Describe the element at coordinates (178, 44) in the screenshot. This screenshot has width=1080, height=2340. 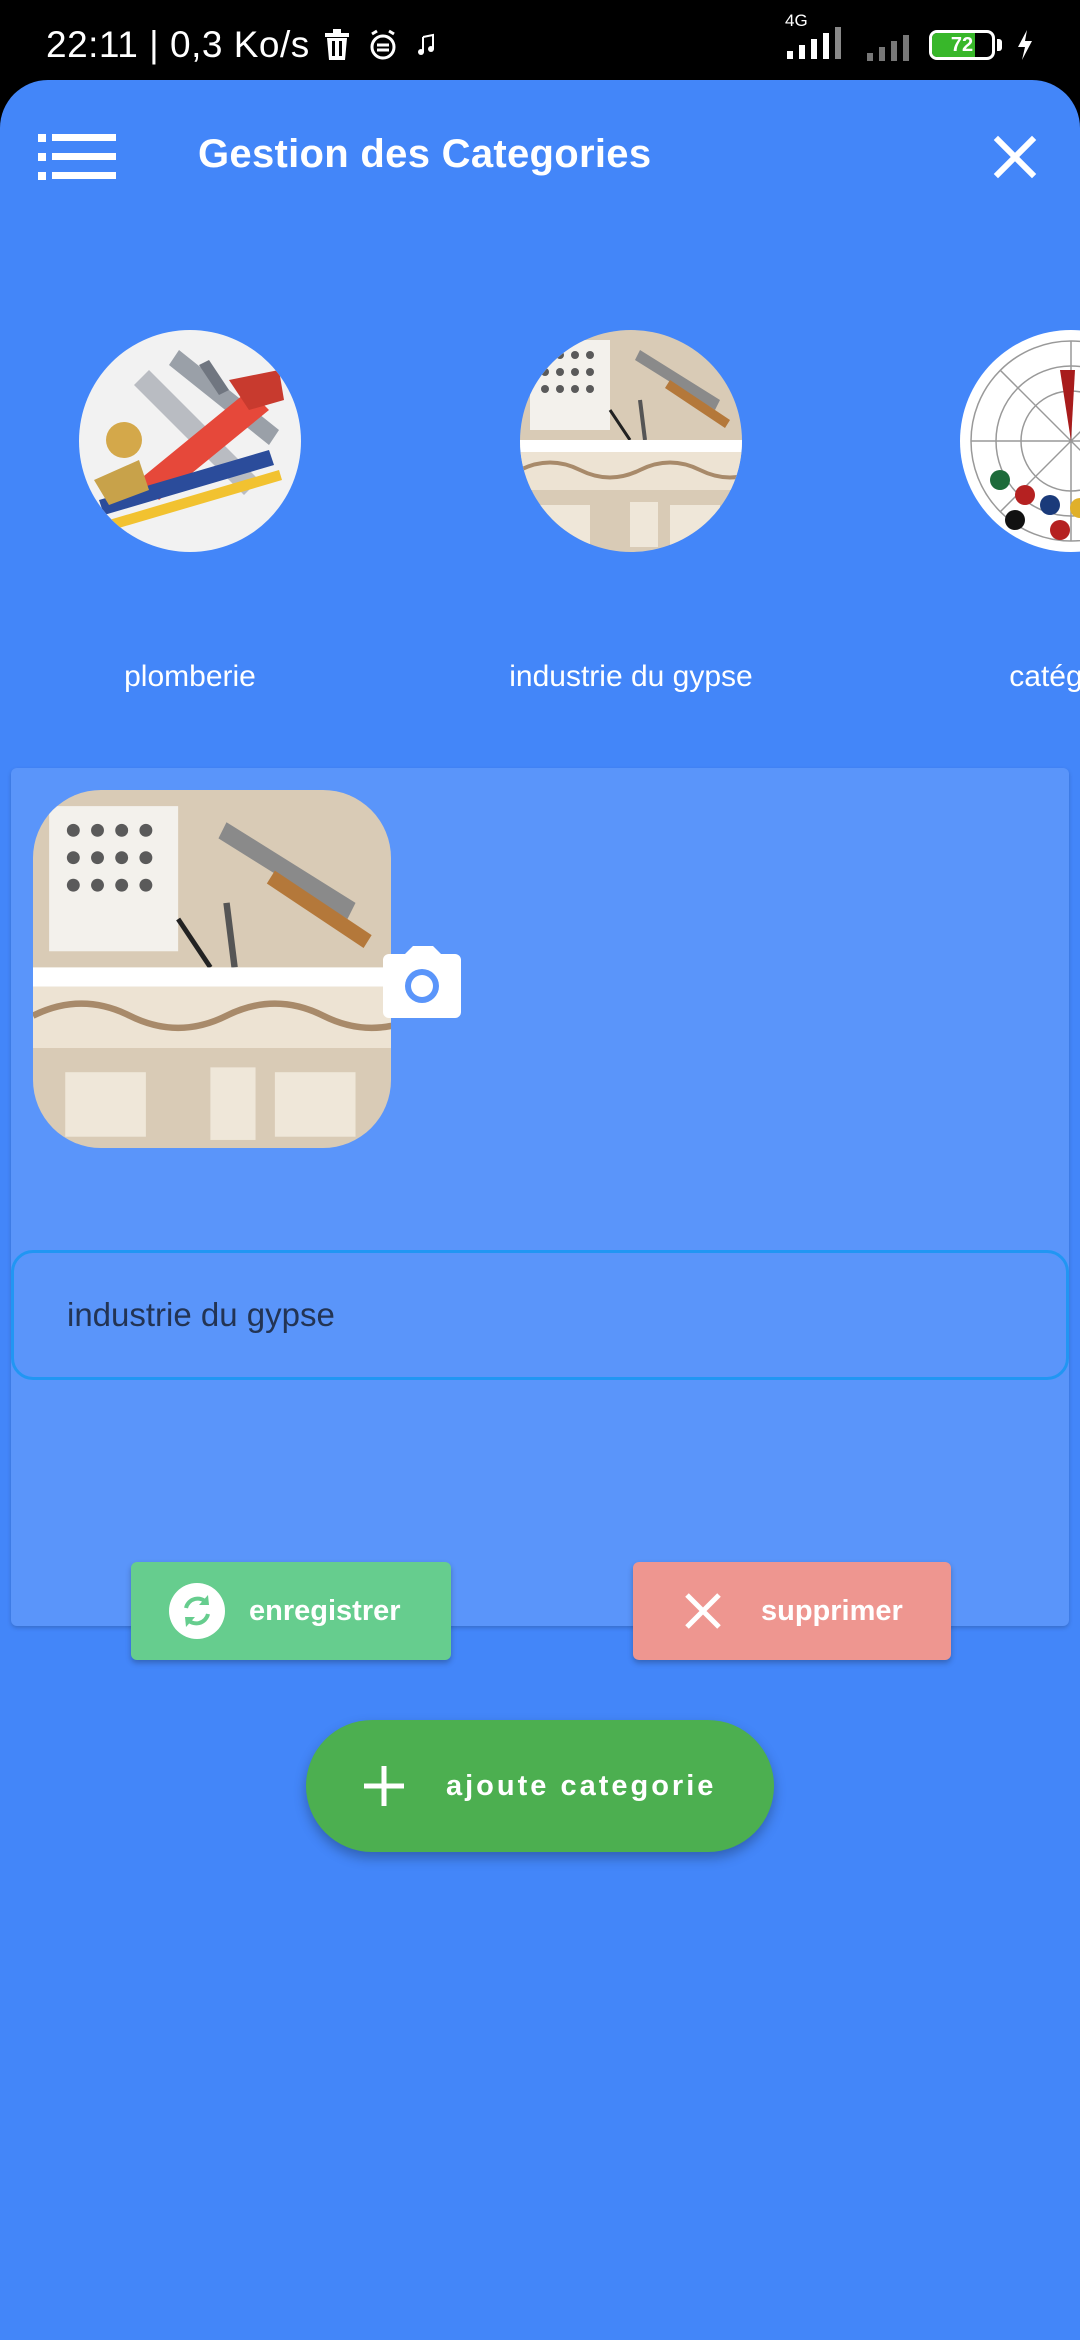
I see `status-time: 22:11 | 0,3 Ko/s` at that location.